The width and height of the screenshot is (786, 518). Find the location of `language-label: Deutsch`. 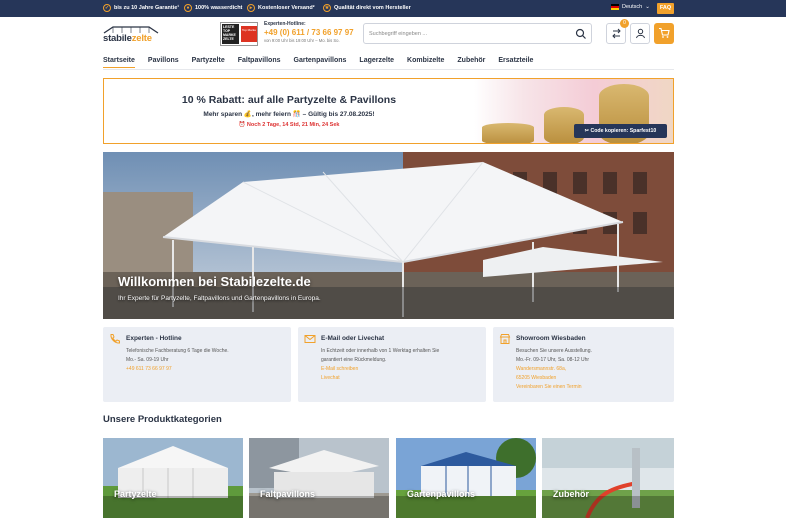

language-label: Deutsch is located at coordinates (632, 7).